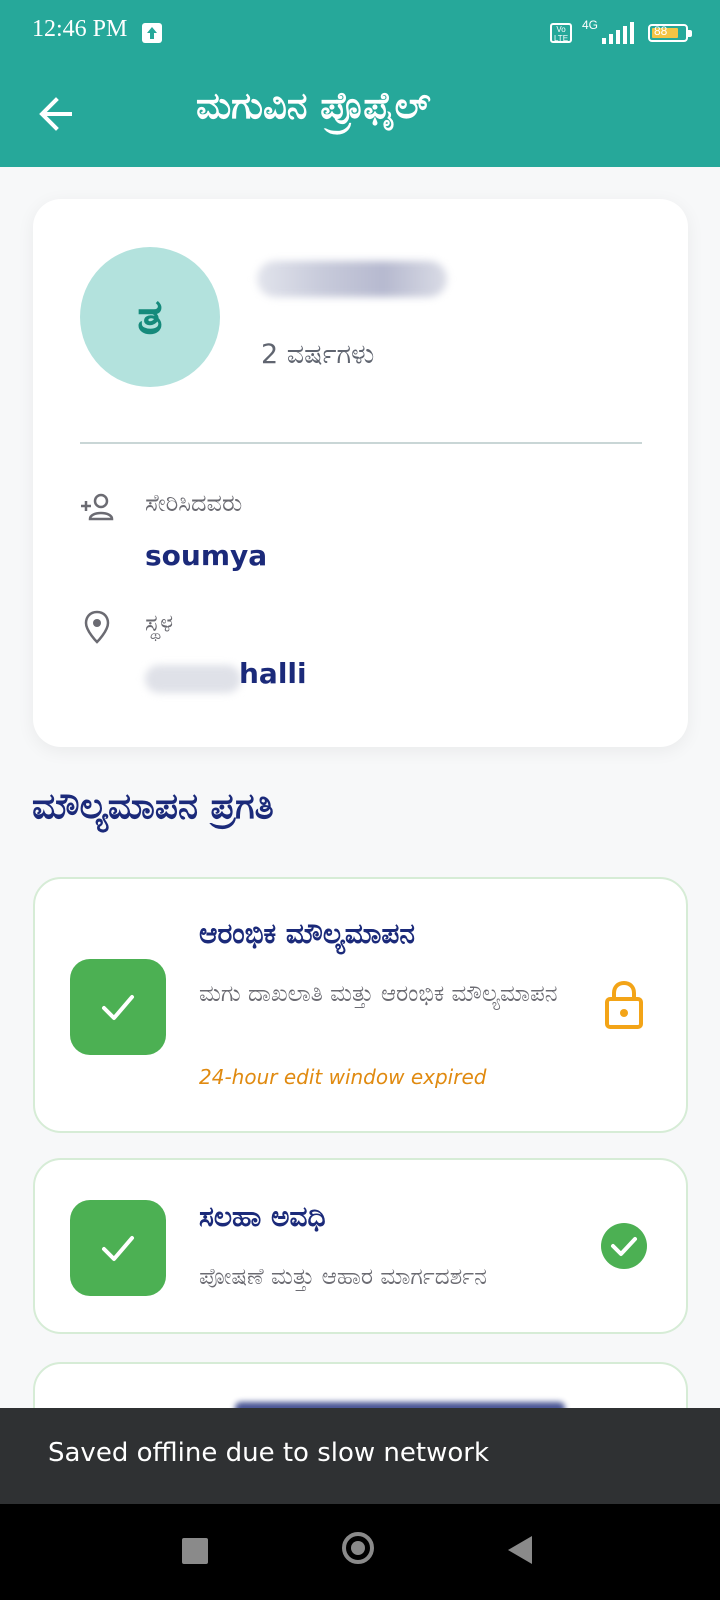 The height and width of the screenshot is (1600, 720). What do you see at coordinates (358, 1548) in the screenshot?
I see `home-button` at bounding box center [358, 1548].